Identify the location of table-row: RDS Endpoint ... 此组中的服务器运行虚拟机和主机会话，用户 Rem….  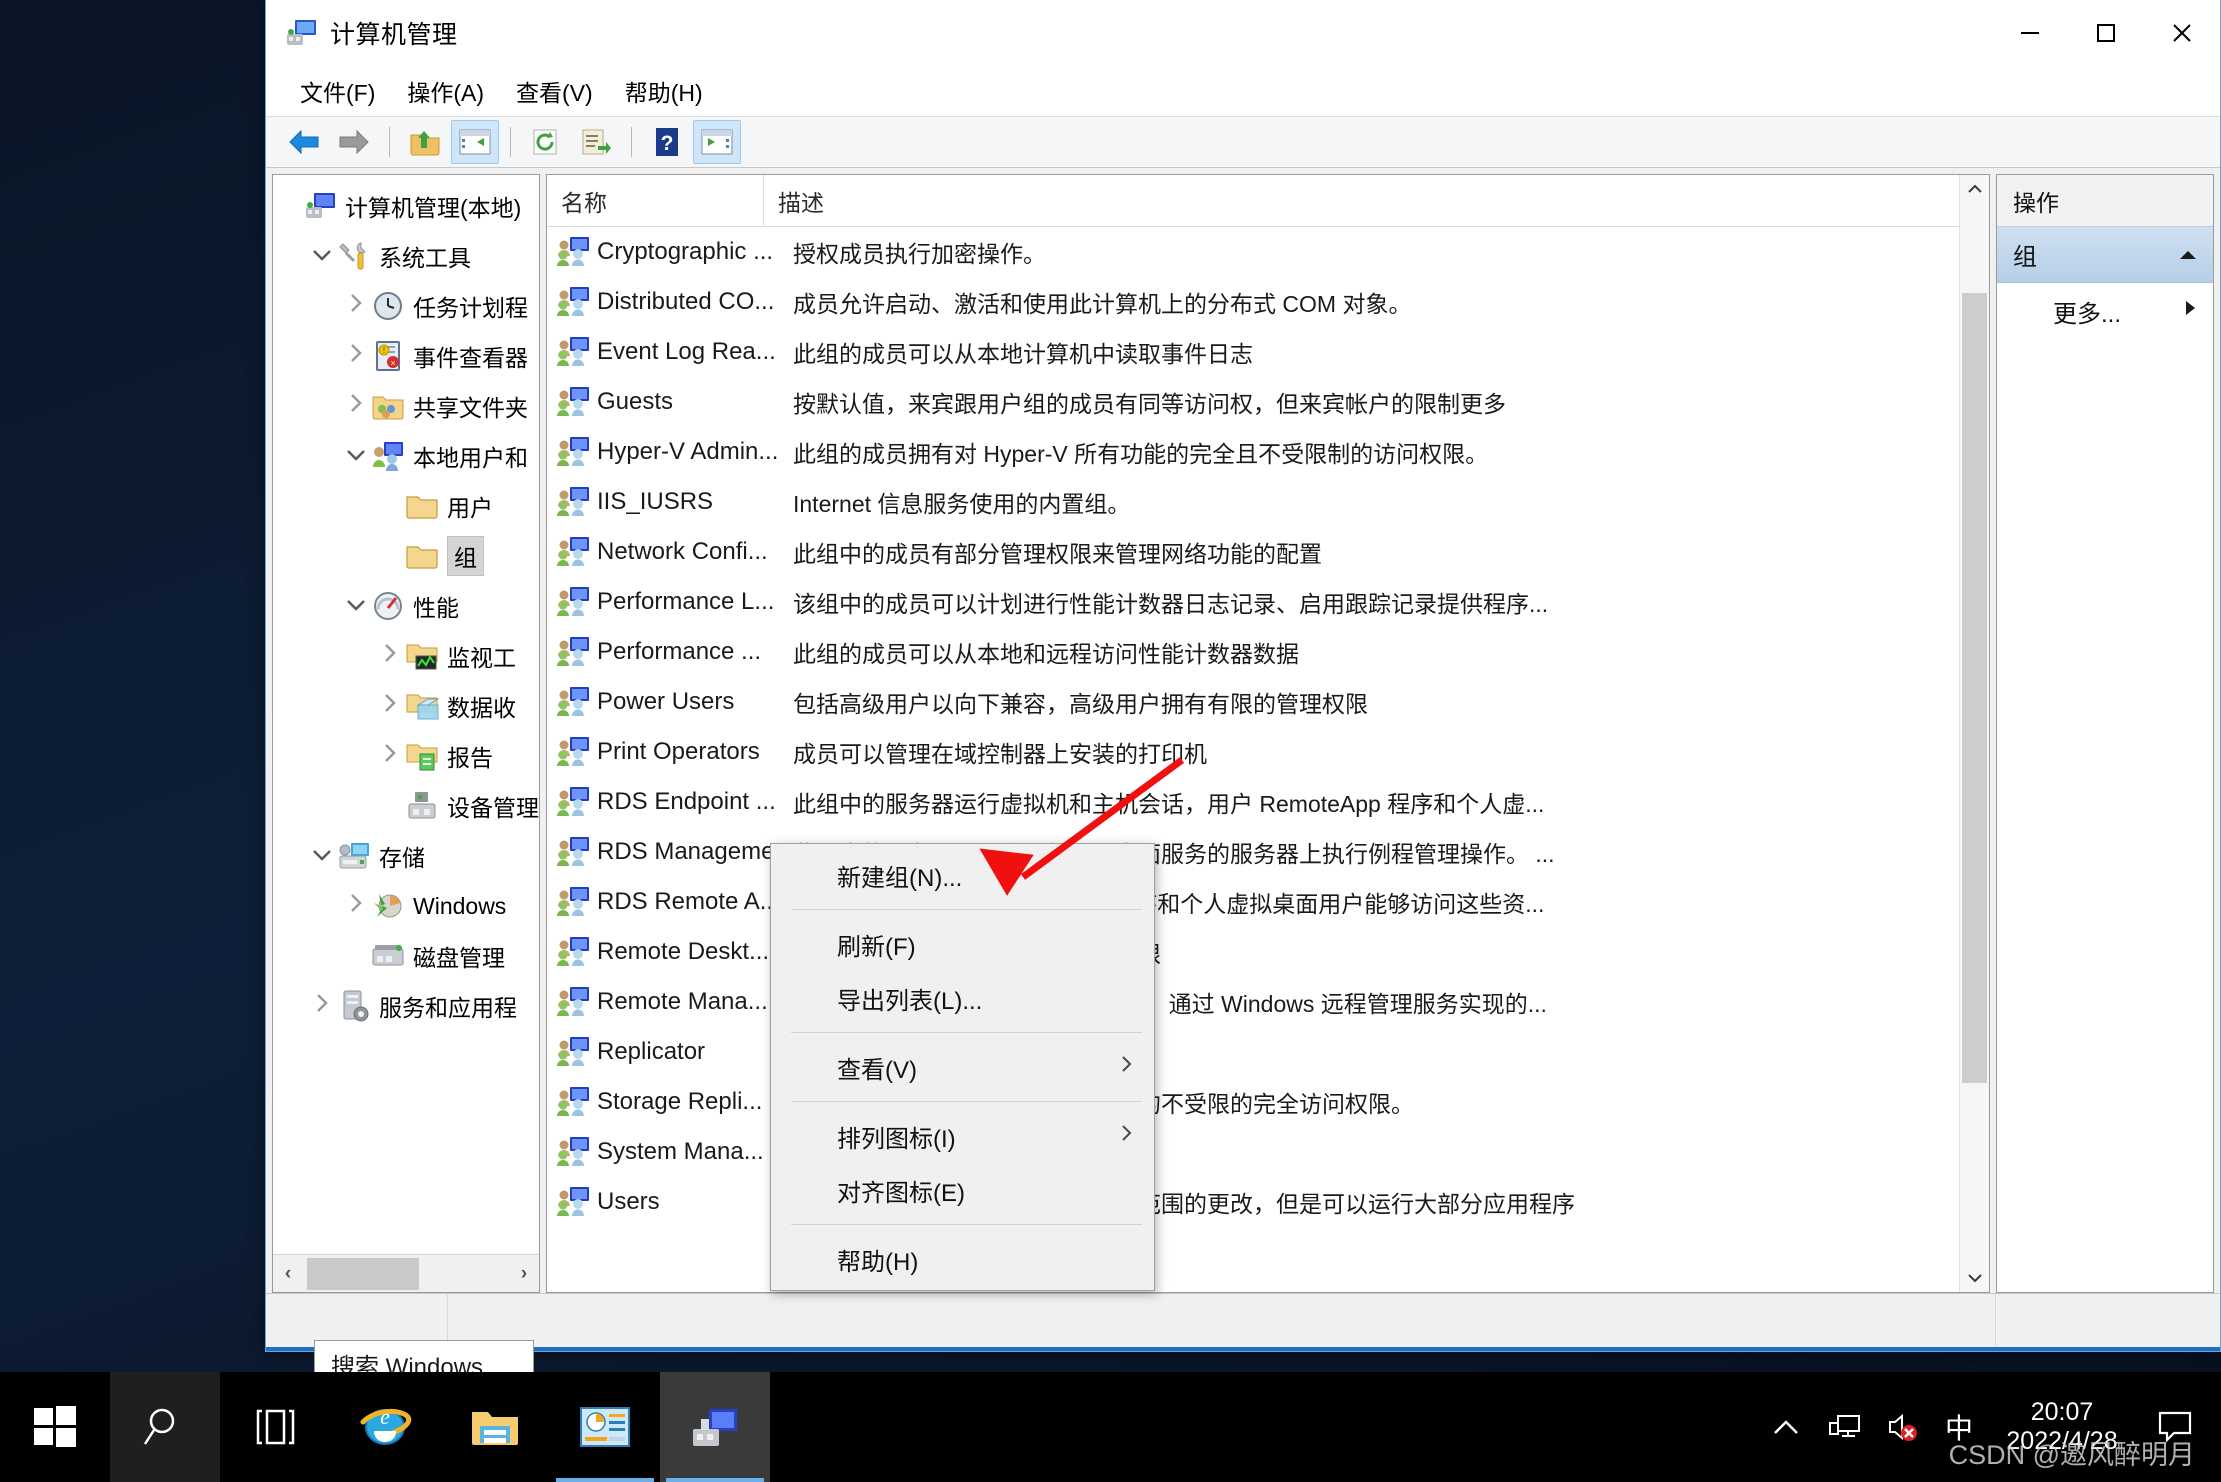
(1253, 802).